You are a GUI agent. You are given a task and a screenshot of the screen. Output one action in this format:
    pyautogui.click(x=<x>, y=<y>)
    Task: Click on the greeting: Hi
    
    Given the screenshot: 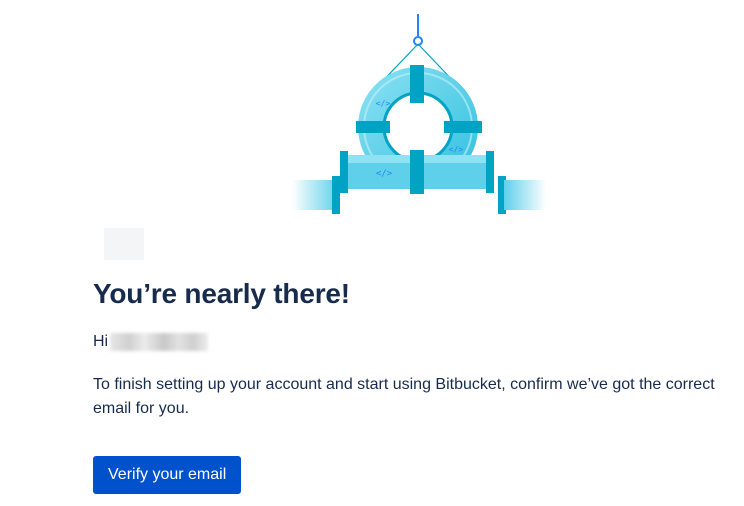 What is the action you would take?
    pyautogui.click(x=151, y=342)
    